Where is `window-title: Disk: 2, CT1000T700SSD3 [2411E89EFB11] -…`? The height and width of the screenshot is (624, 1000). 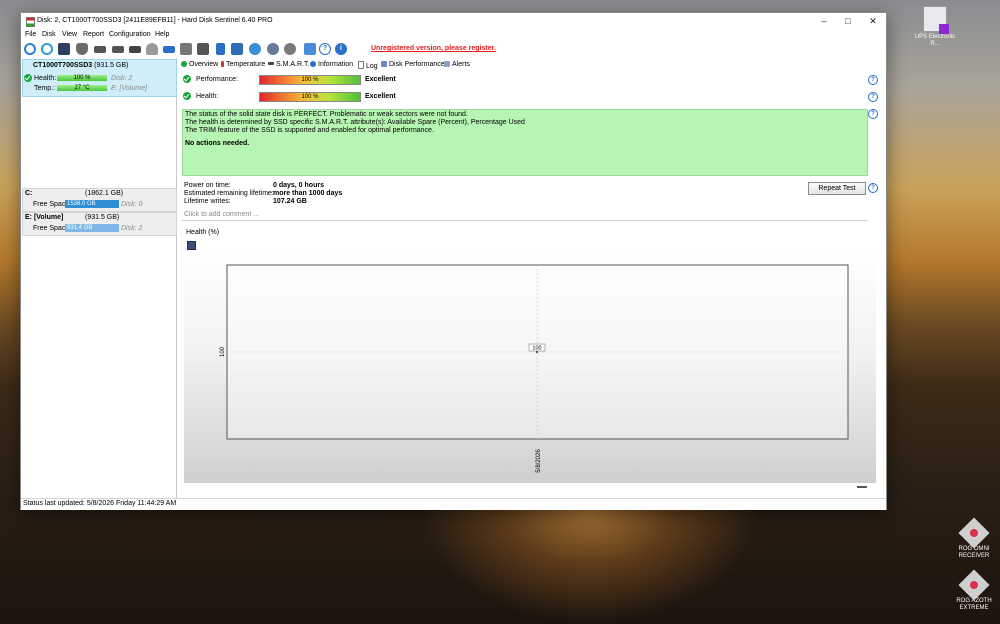 window-title: Disk: 2, CT1000T700SSD3 [2411E89EFB11] -… is located at coordinates (155, 20).